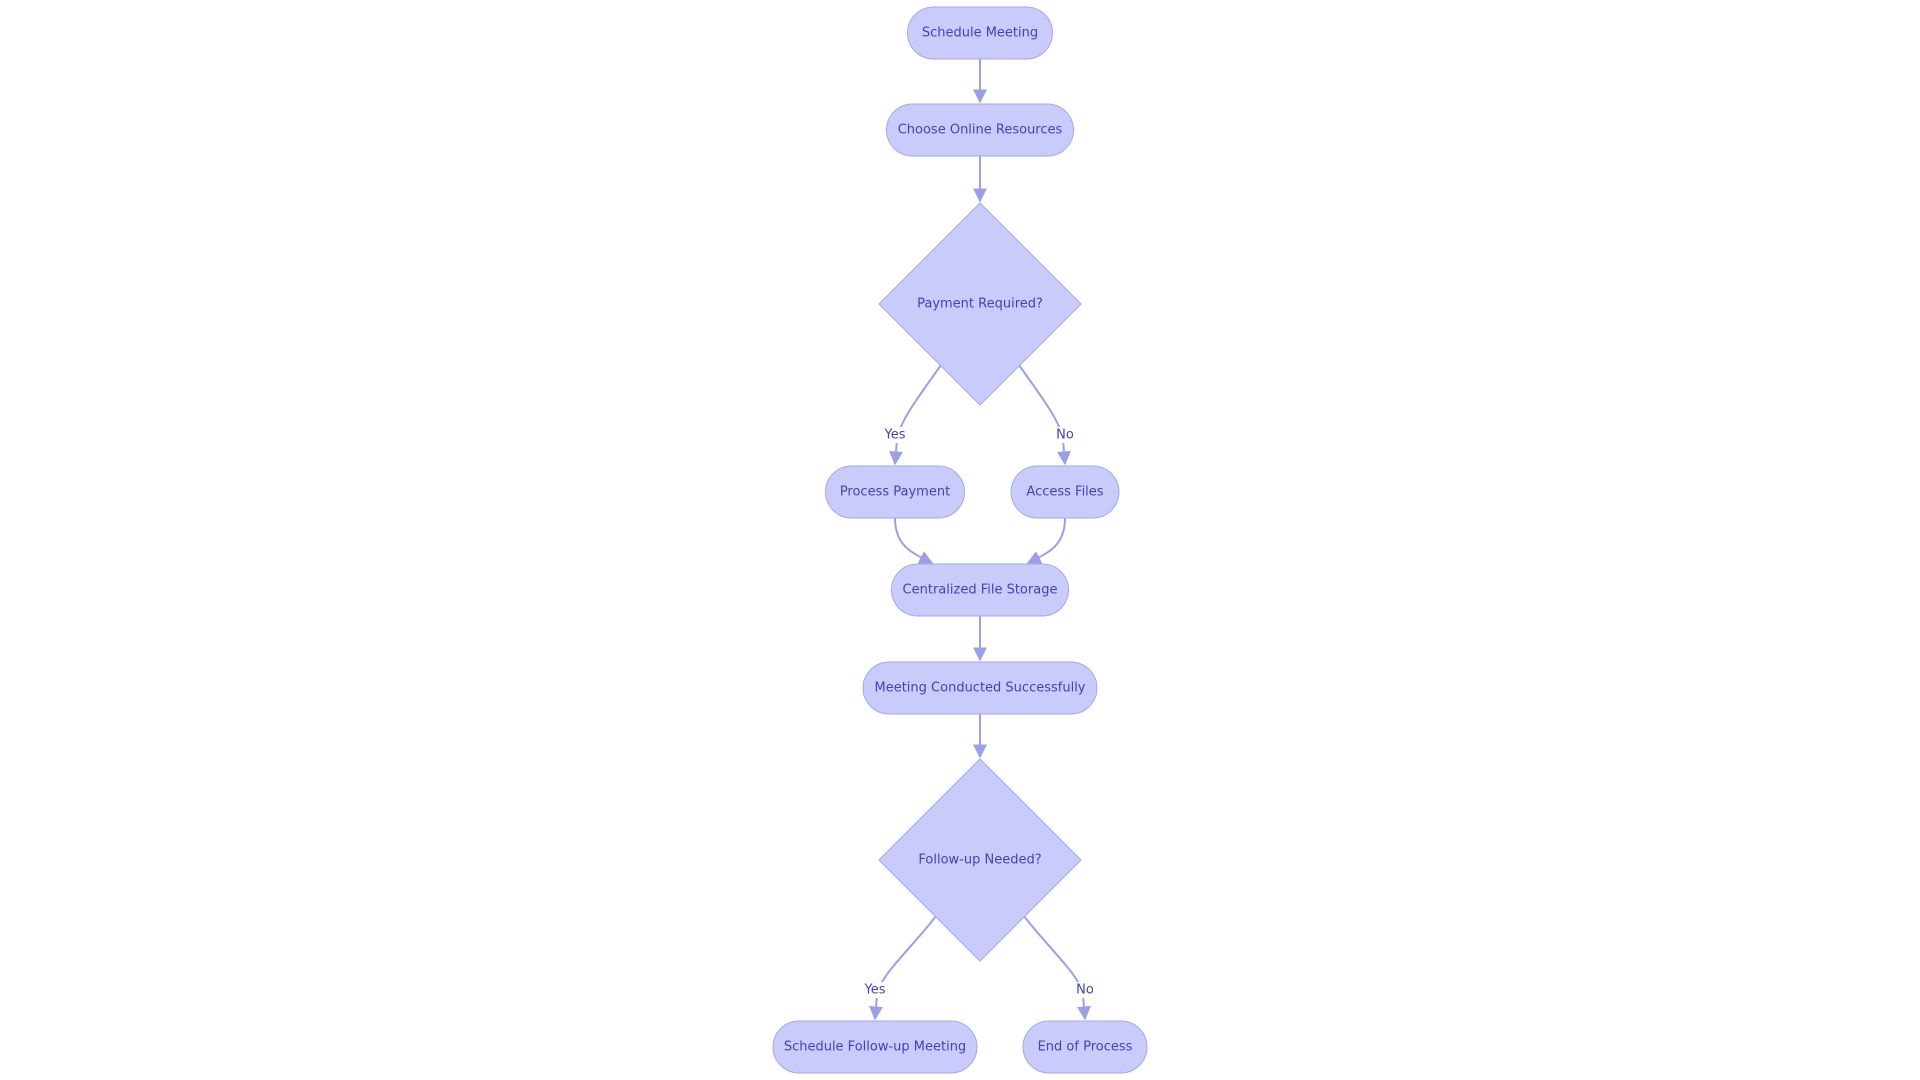  I want to click on edge-followup-q-to-schedule-followup, so click(903, 968).